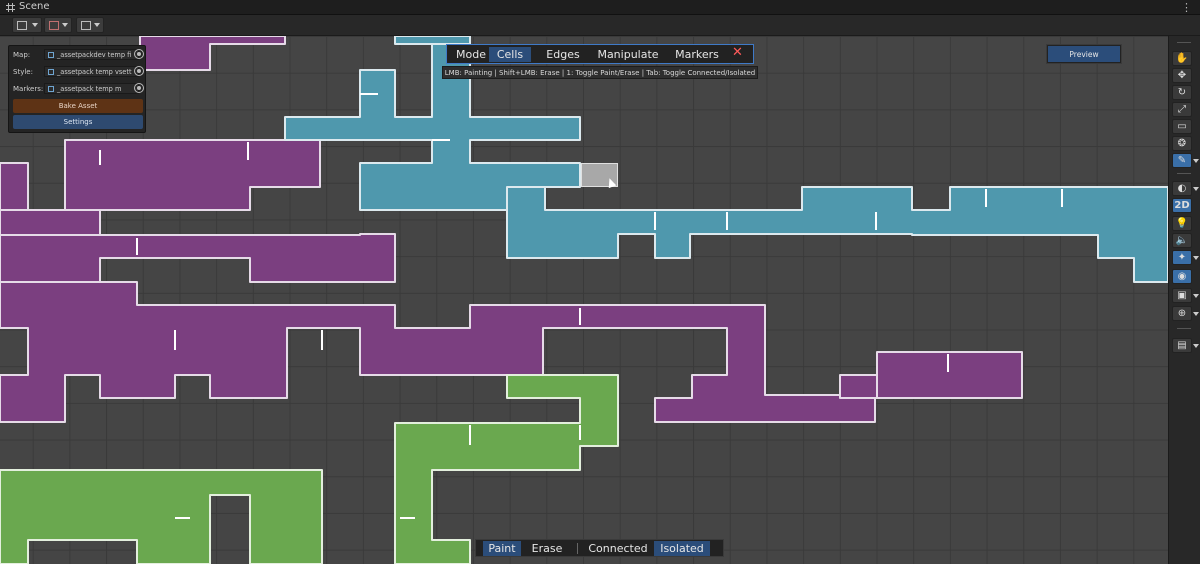  I want to click on preview-button: Preview, so click(1084, 54).